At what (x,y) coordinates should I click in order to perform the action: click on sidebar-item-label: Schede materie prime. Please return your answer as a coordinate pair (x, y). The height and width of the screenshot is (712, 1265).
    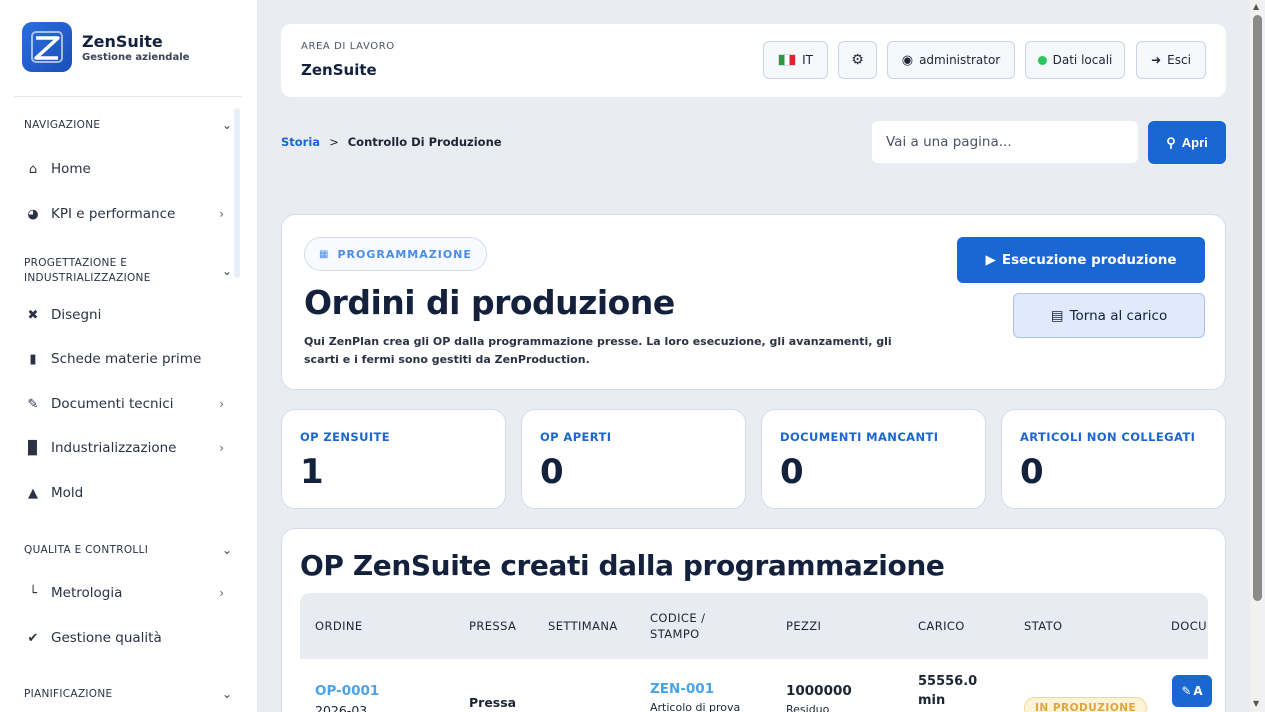
    Looking at the image, I should click on (126, 359).